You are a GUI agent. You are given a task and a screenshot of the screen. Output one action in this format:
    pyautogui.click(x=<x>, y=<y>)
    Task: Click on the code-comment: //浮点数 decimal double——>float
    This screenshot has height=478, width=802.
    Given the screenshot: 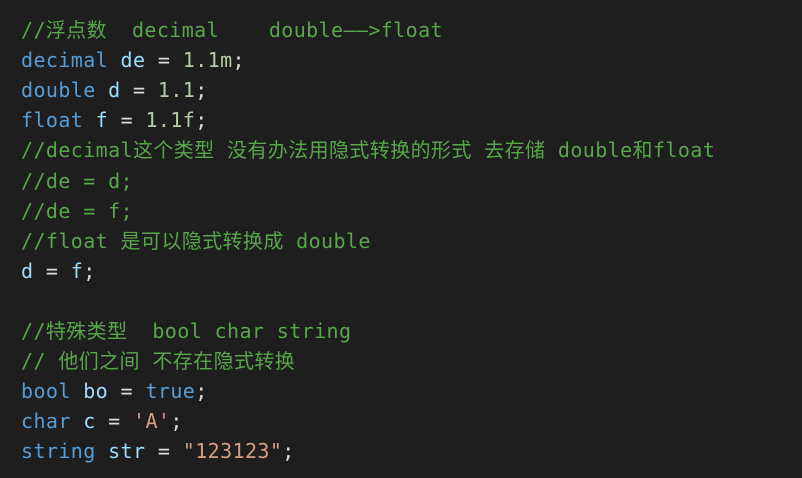 What is the action you would take?
    pyautogui.click(x=232, y=30)
    